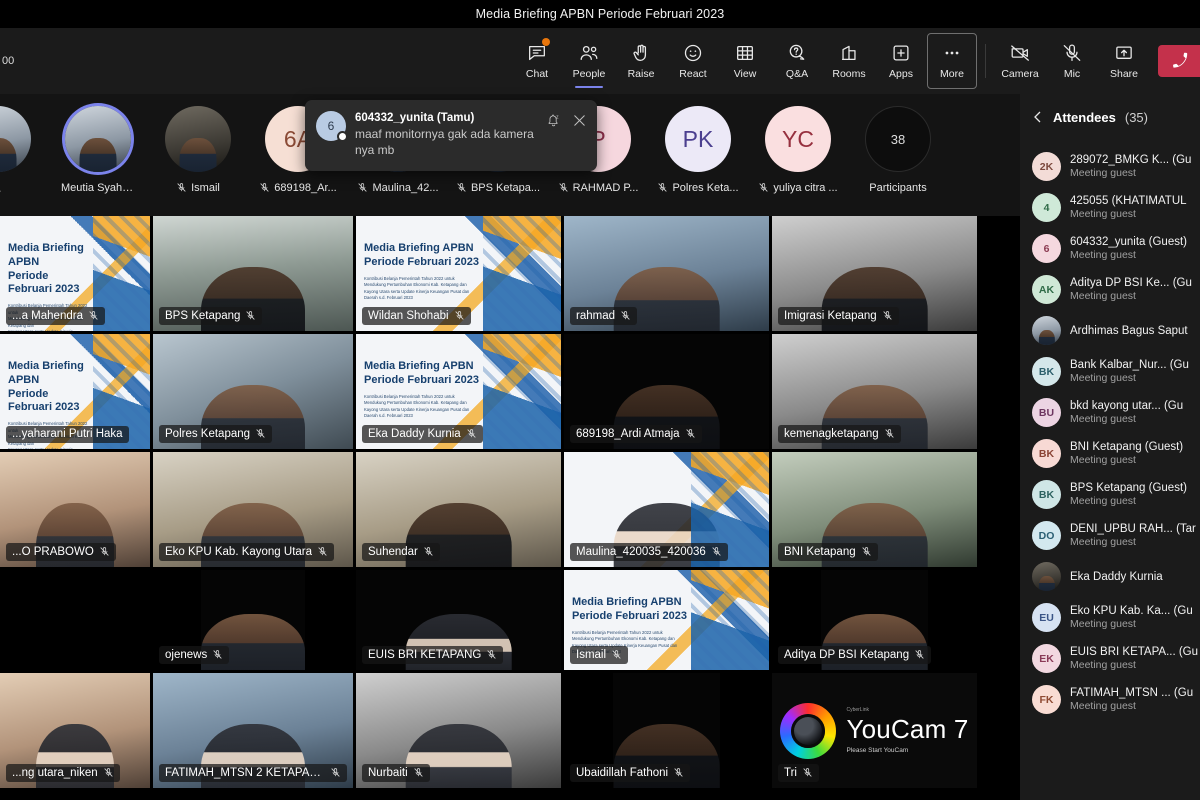 The image size is (1200, 800). Describe the element at coordinates (641, 53) in the screenshot. I see `raise-hand-icon` at that location.